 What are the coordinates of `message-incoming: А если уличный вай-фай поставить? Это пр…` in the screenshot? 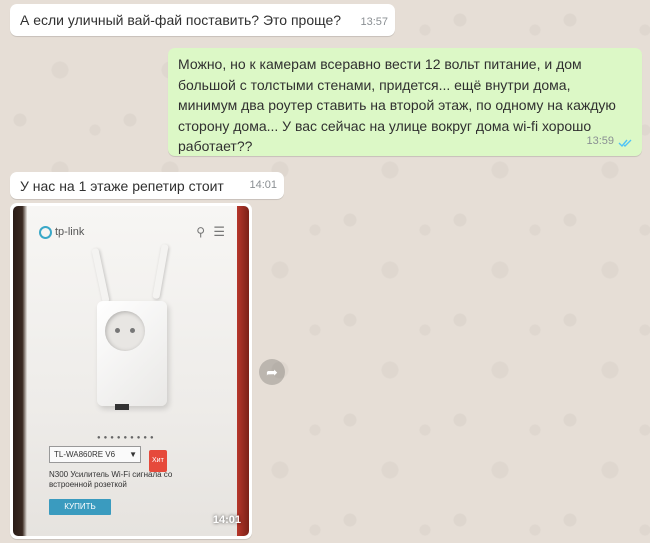 It's located at (202, 20).